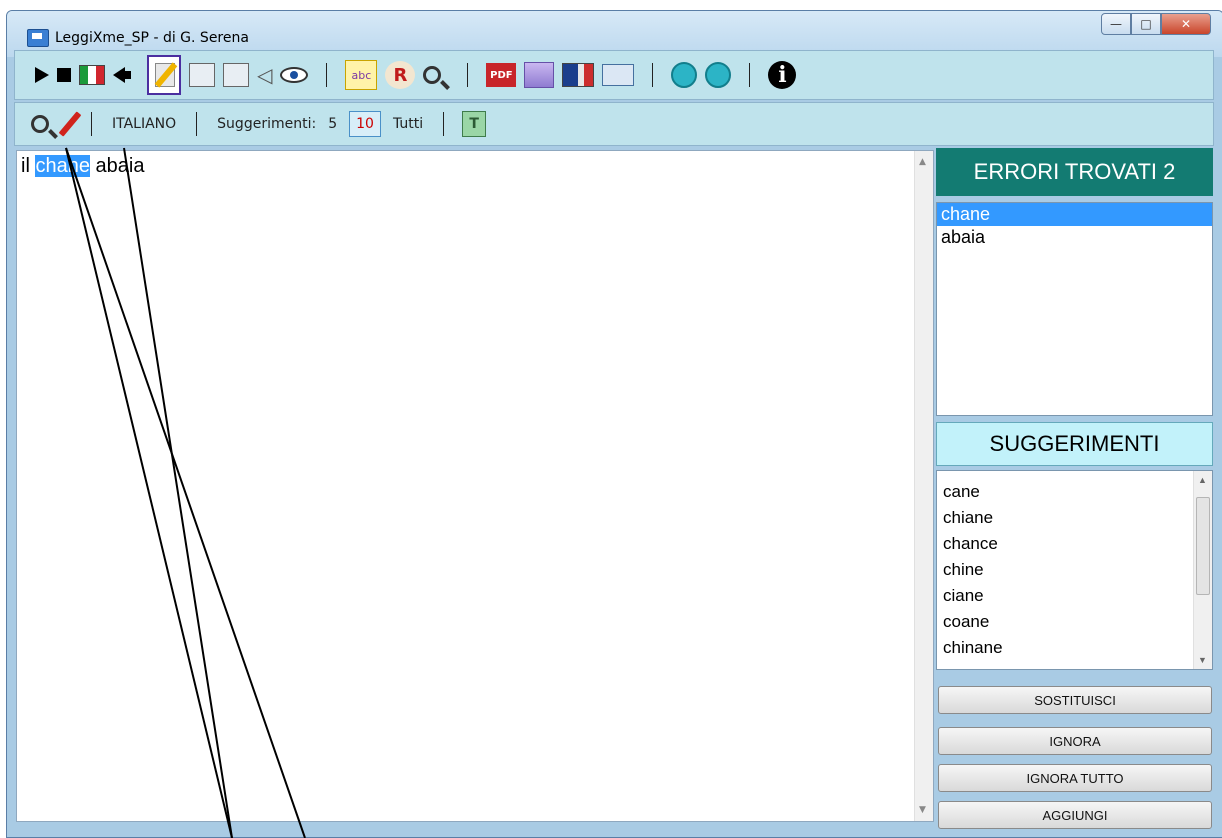  I want to click on suggestions-option-10: 10, so click(365, 124).